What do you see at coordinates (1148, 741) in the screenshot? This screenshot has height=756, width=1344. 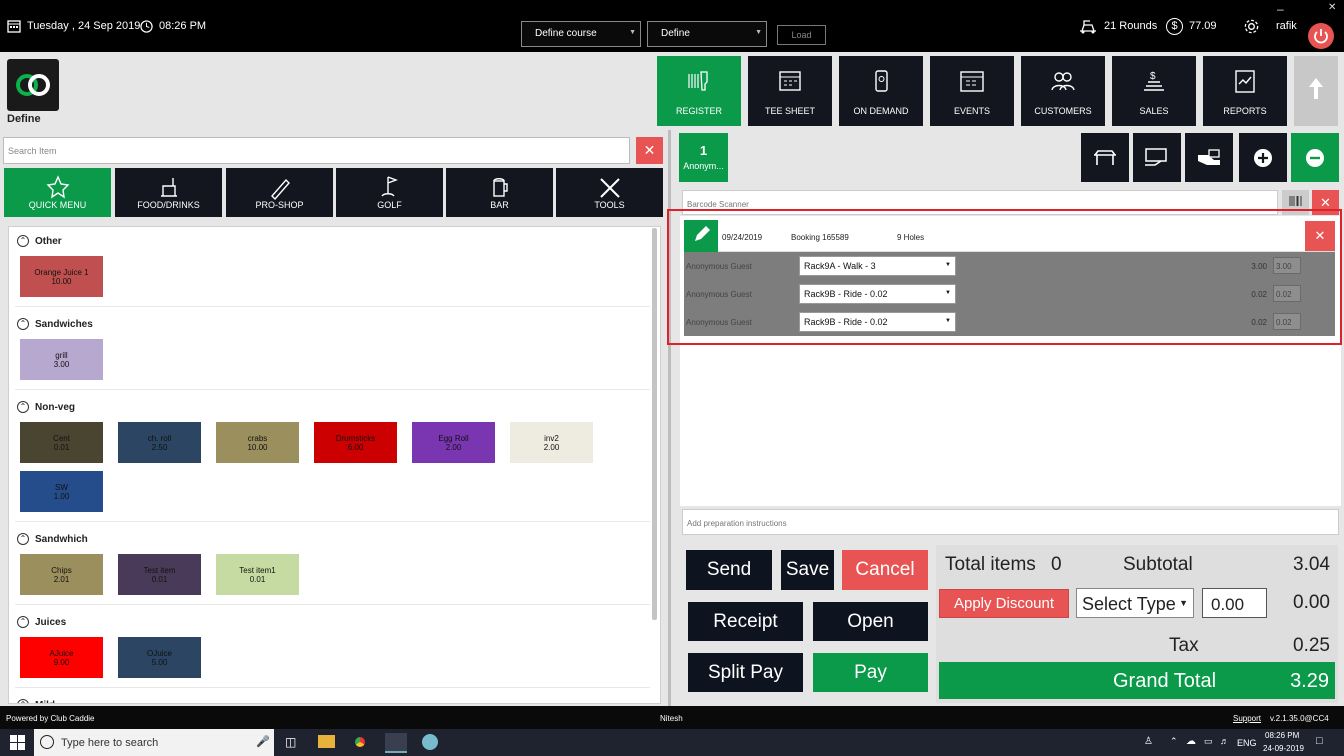 I see `people-icon: ♙` at bounding box center [1148, 741].